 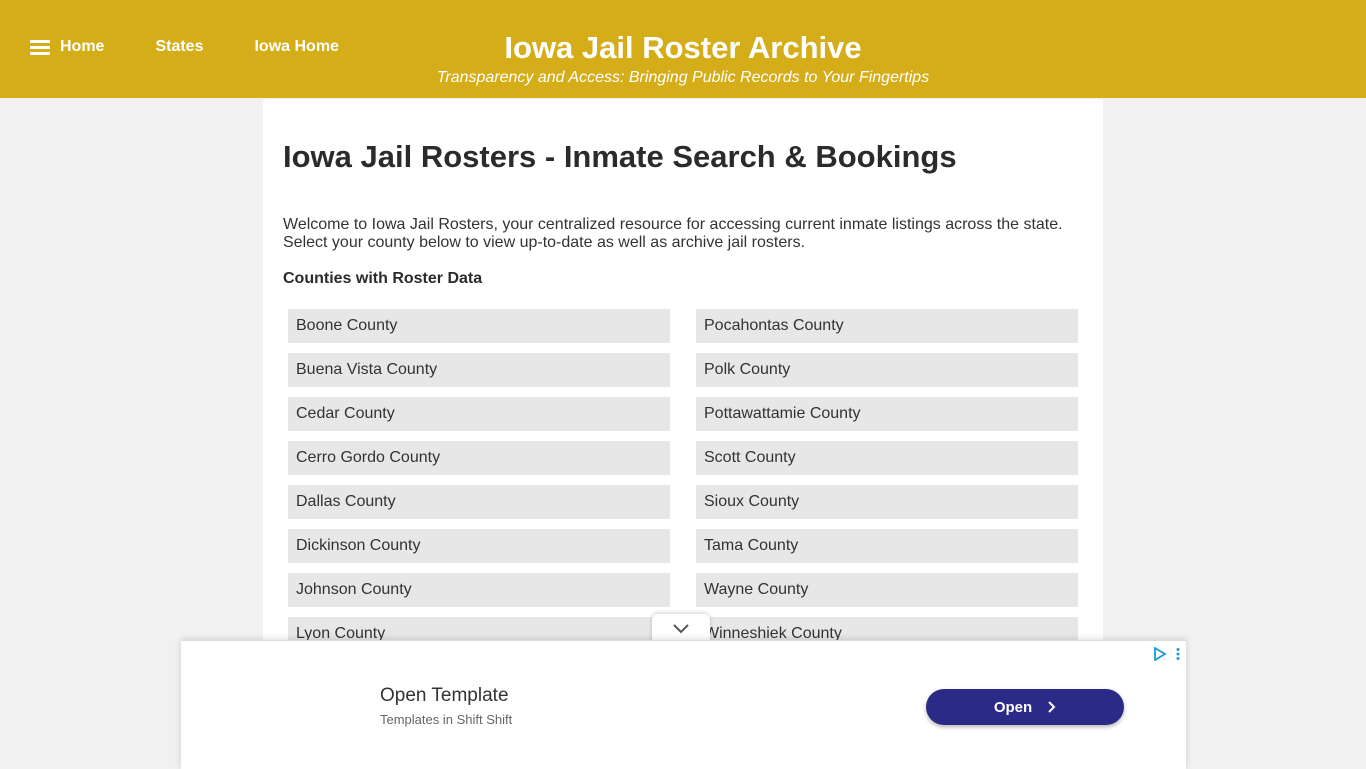 I want to click on county-link: Wayne County, so click(x=887, y=590).